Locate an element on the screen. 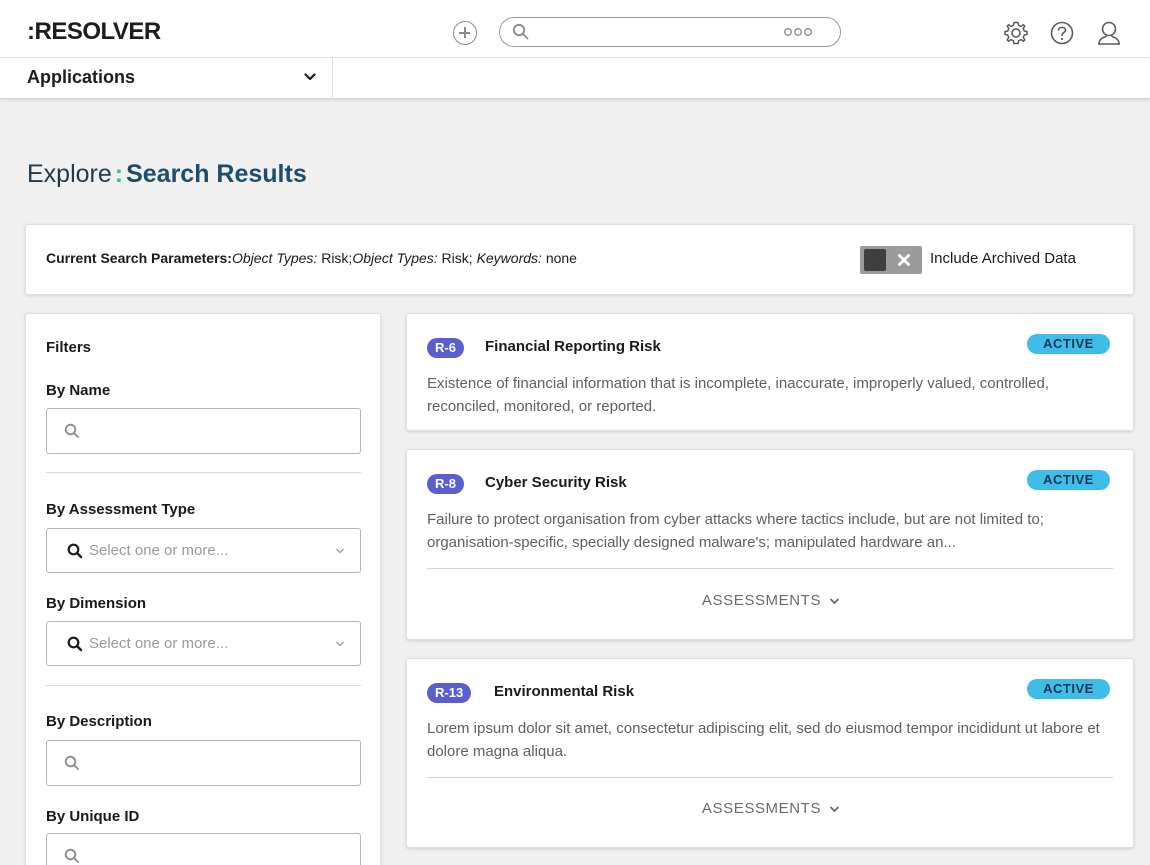 This screenshot has width=1150, height=865. applications-dropdown: Applications is located at coordinates (166, 78).